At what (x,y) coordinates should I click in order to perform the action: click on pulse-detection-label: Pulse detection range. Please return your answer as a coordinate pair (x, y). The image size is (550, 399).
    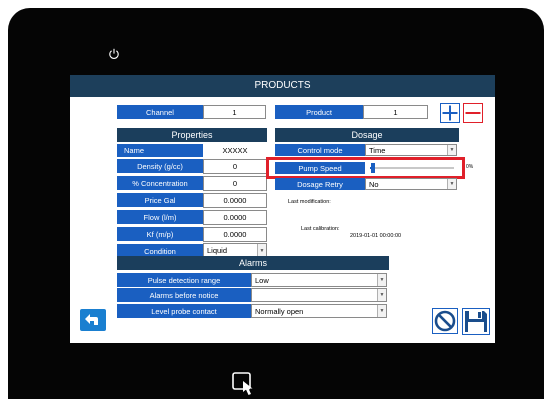
    Looking at the image, I should click on (184, 280).